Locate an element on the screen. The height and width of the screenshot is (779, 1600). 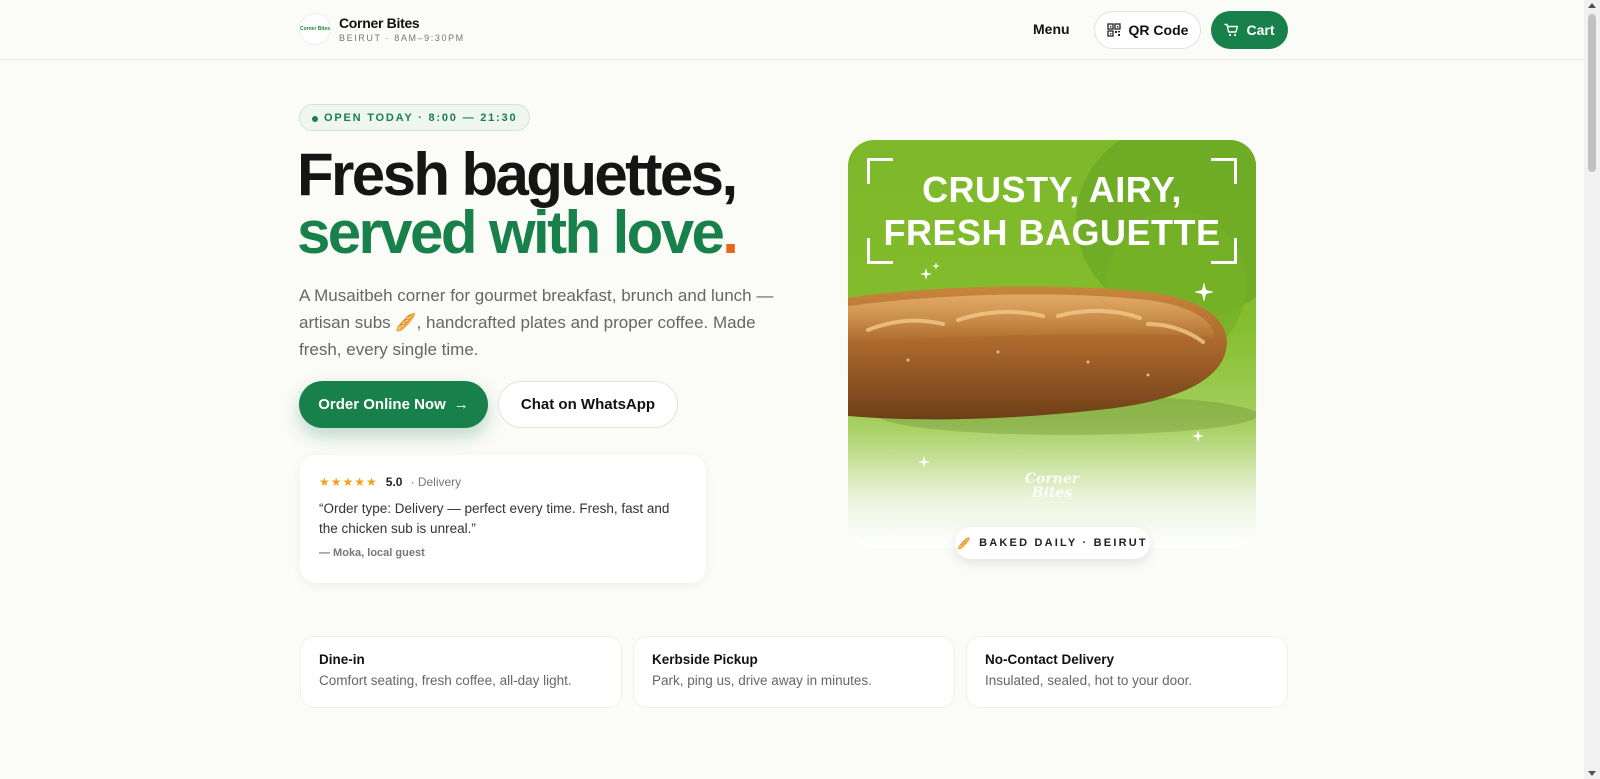
baguette-illustration is located at coordinates (1052, 360).